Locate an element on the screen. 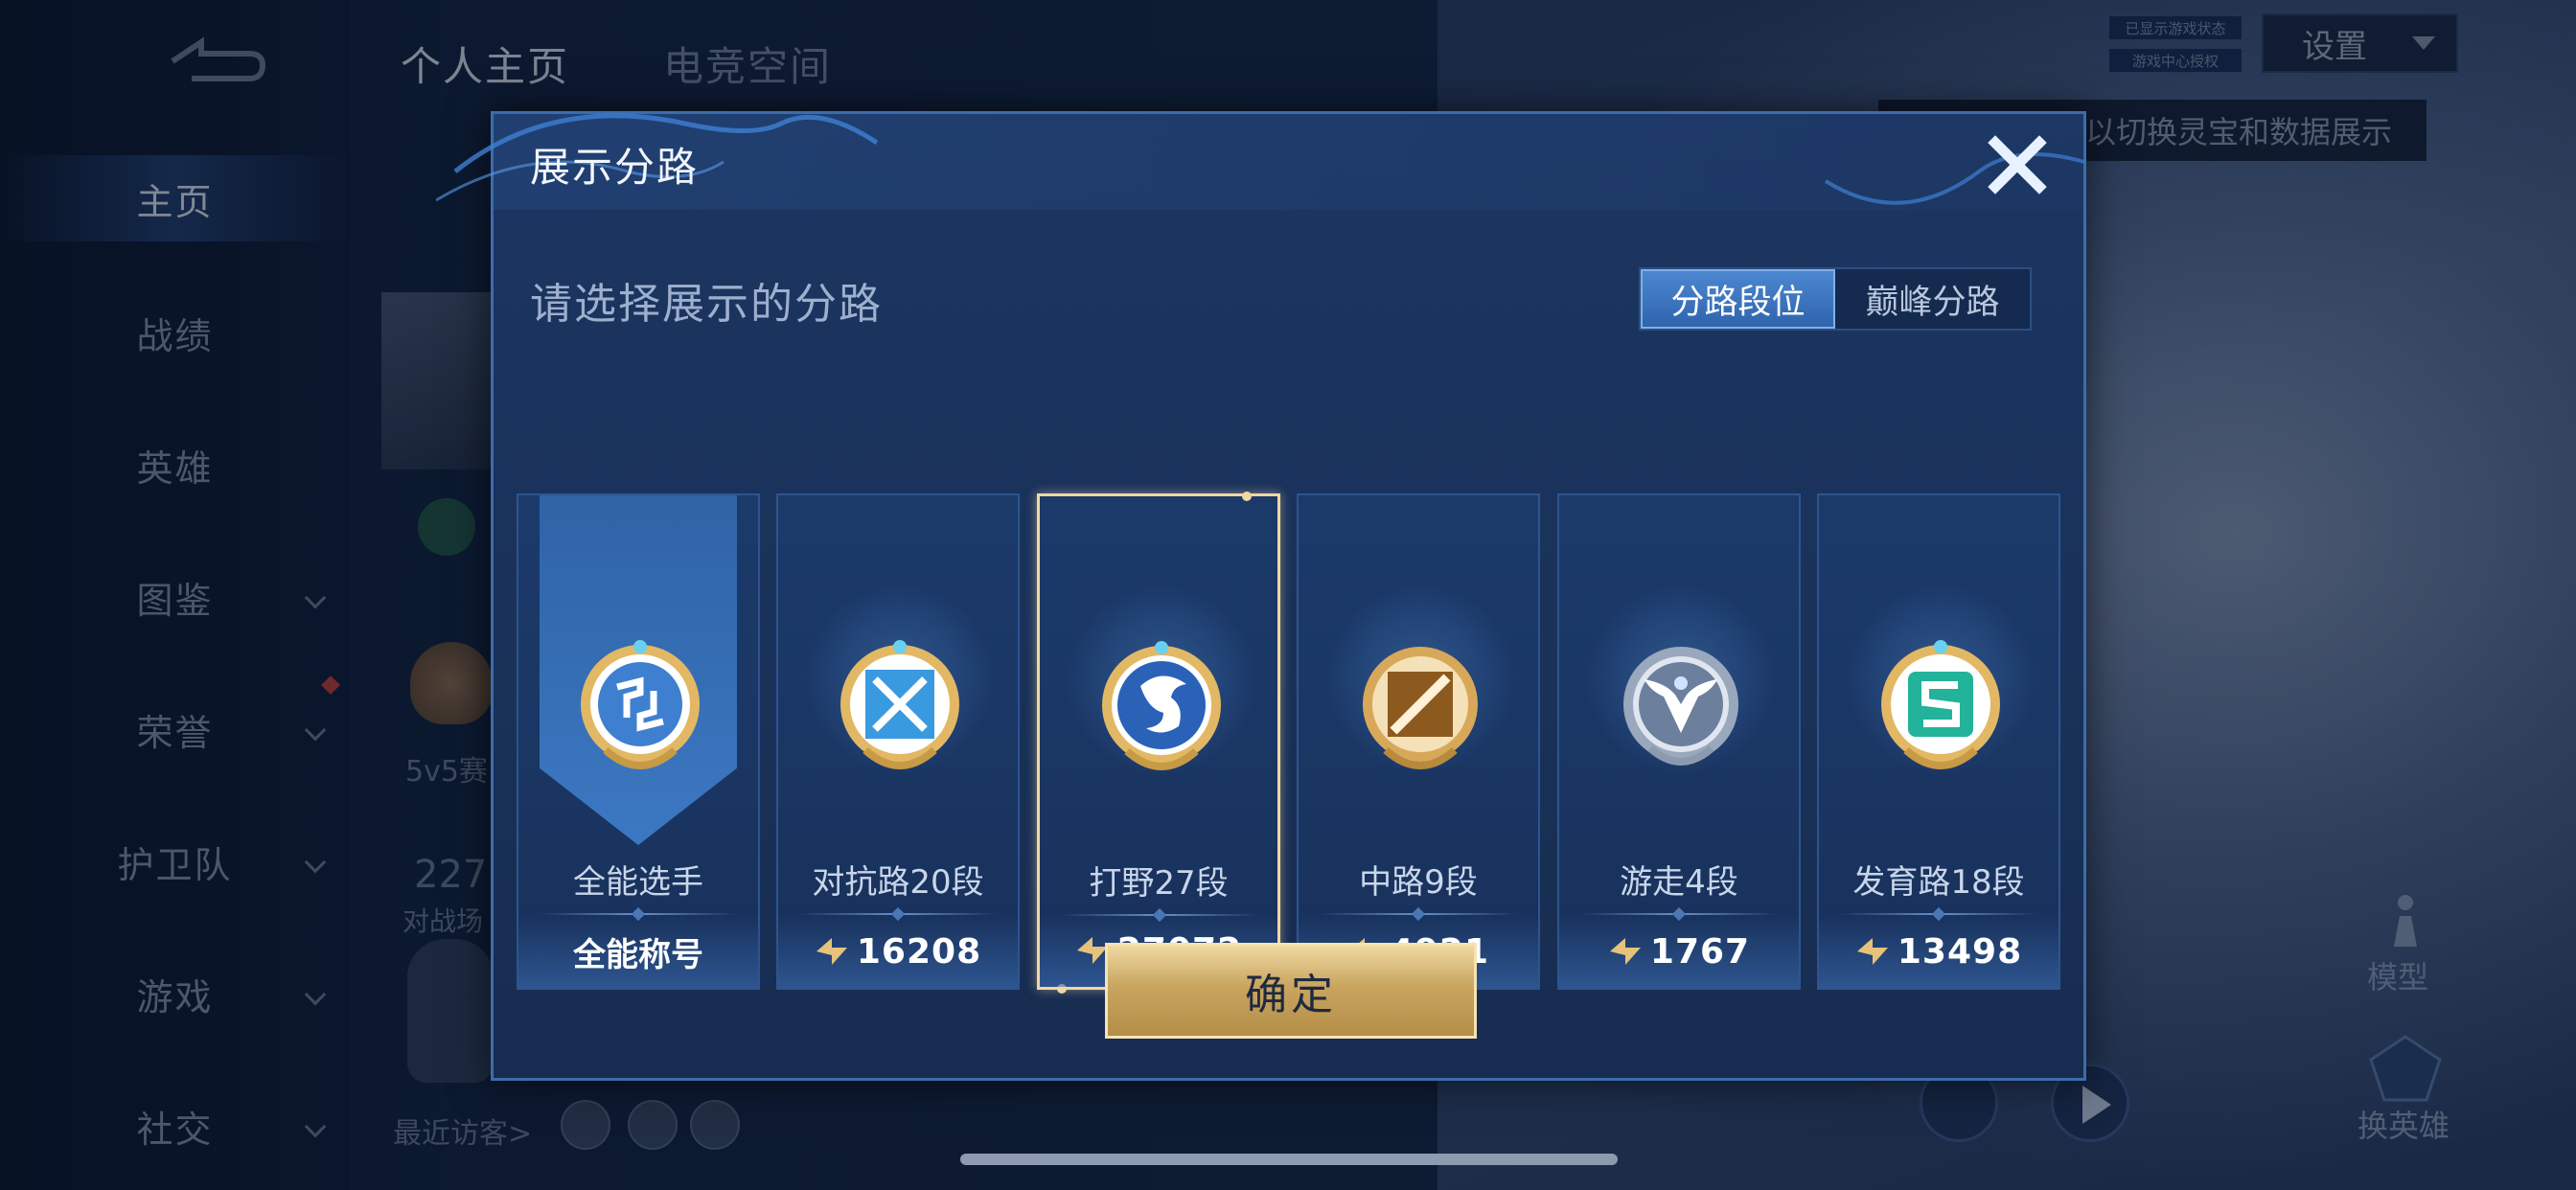  lane-card-roam: 游走4段 1767 is located at coordinates (1679, 742).